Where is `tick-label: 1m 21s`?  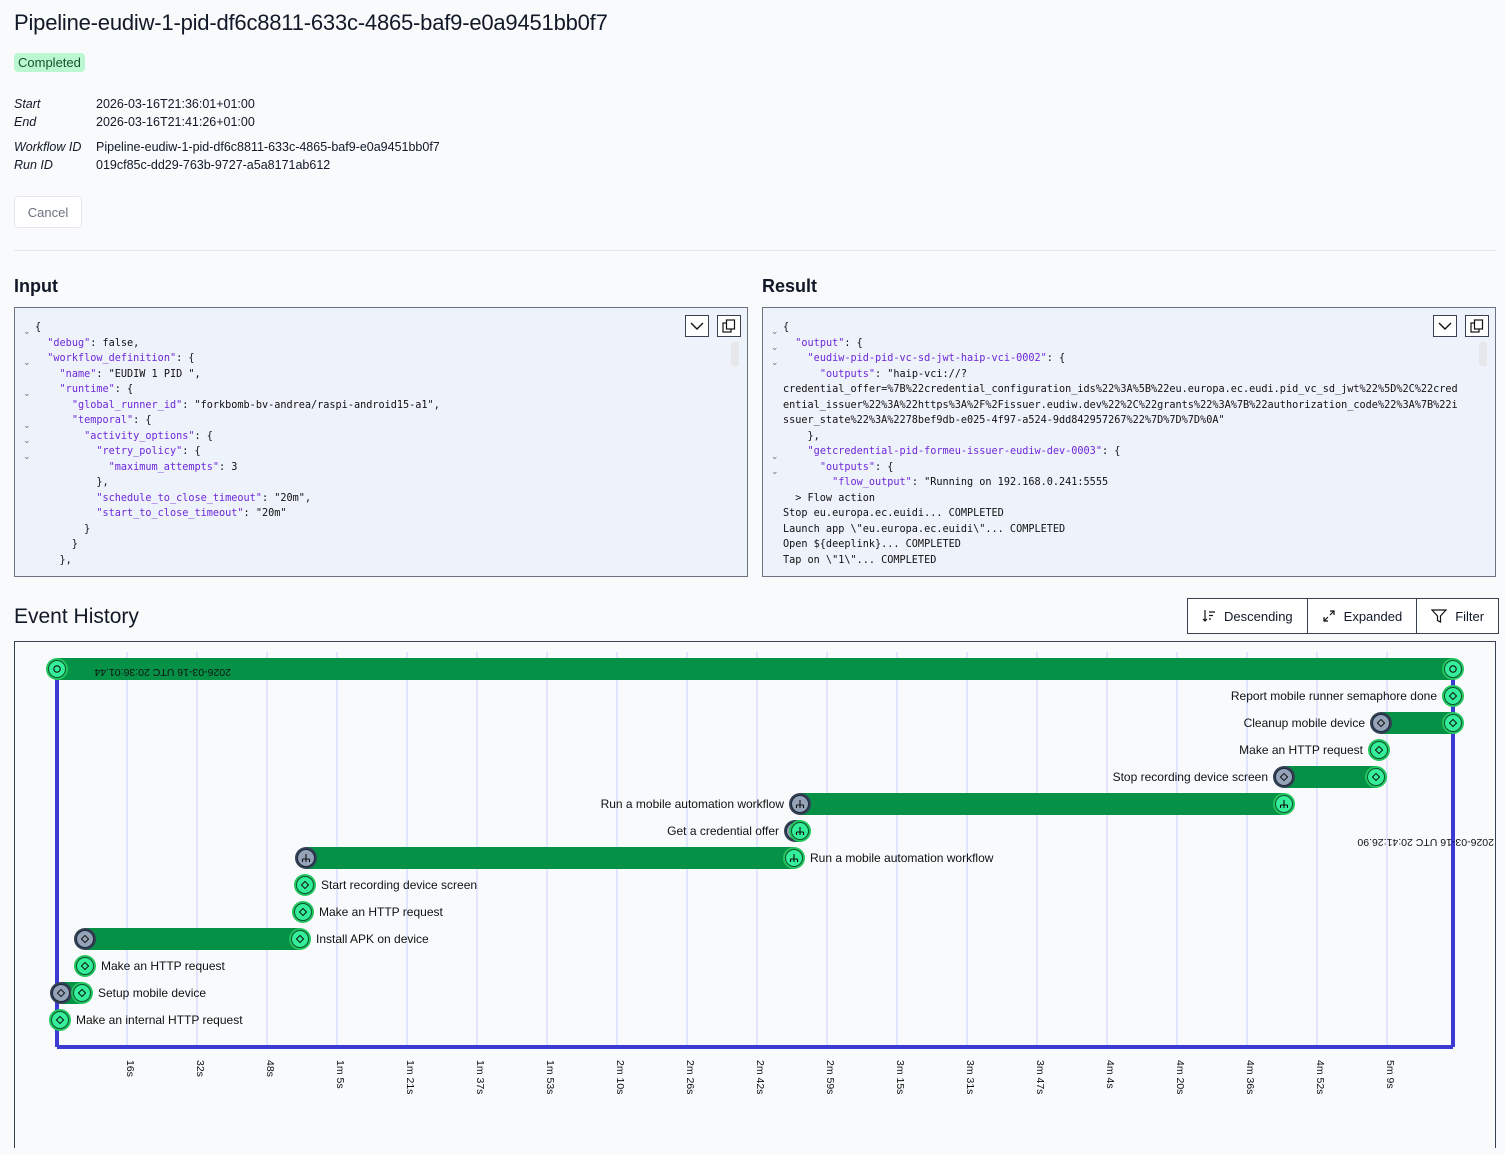
tick-label: 1m 21s is located at coordinates (410, 1077).